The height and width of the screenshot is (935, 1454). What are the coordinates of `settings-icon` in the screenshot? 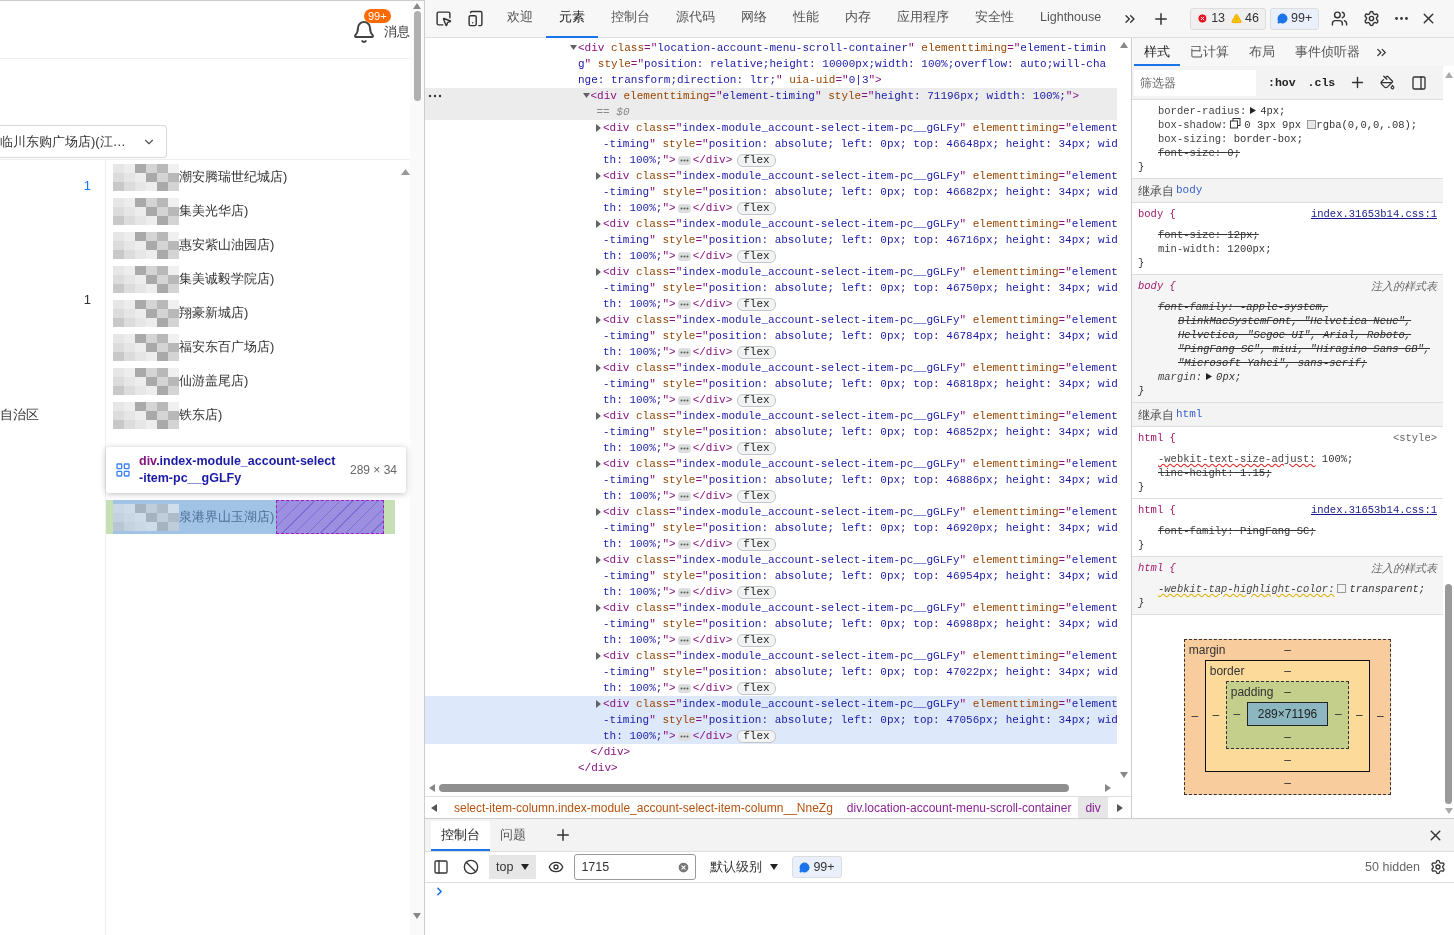 It's located at (1372, 18).